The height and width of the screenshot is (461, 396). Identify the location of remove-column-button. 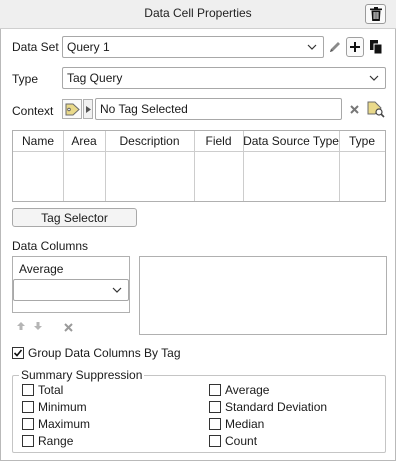
(68, 327).